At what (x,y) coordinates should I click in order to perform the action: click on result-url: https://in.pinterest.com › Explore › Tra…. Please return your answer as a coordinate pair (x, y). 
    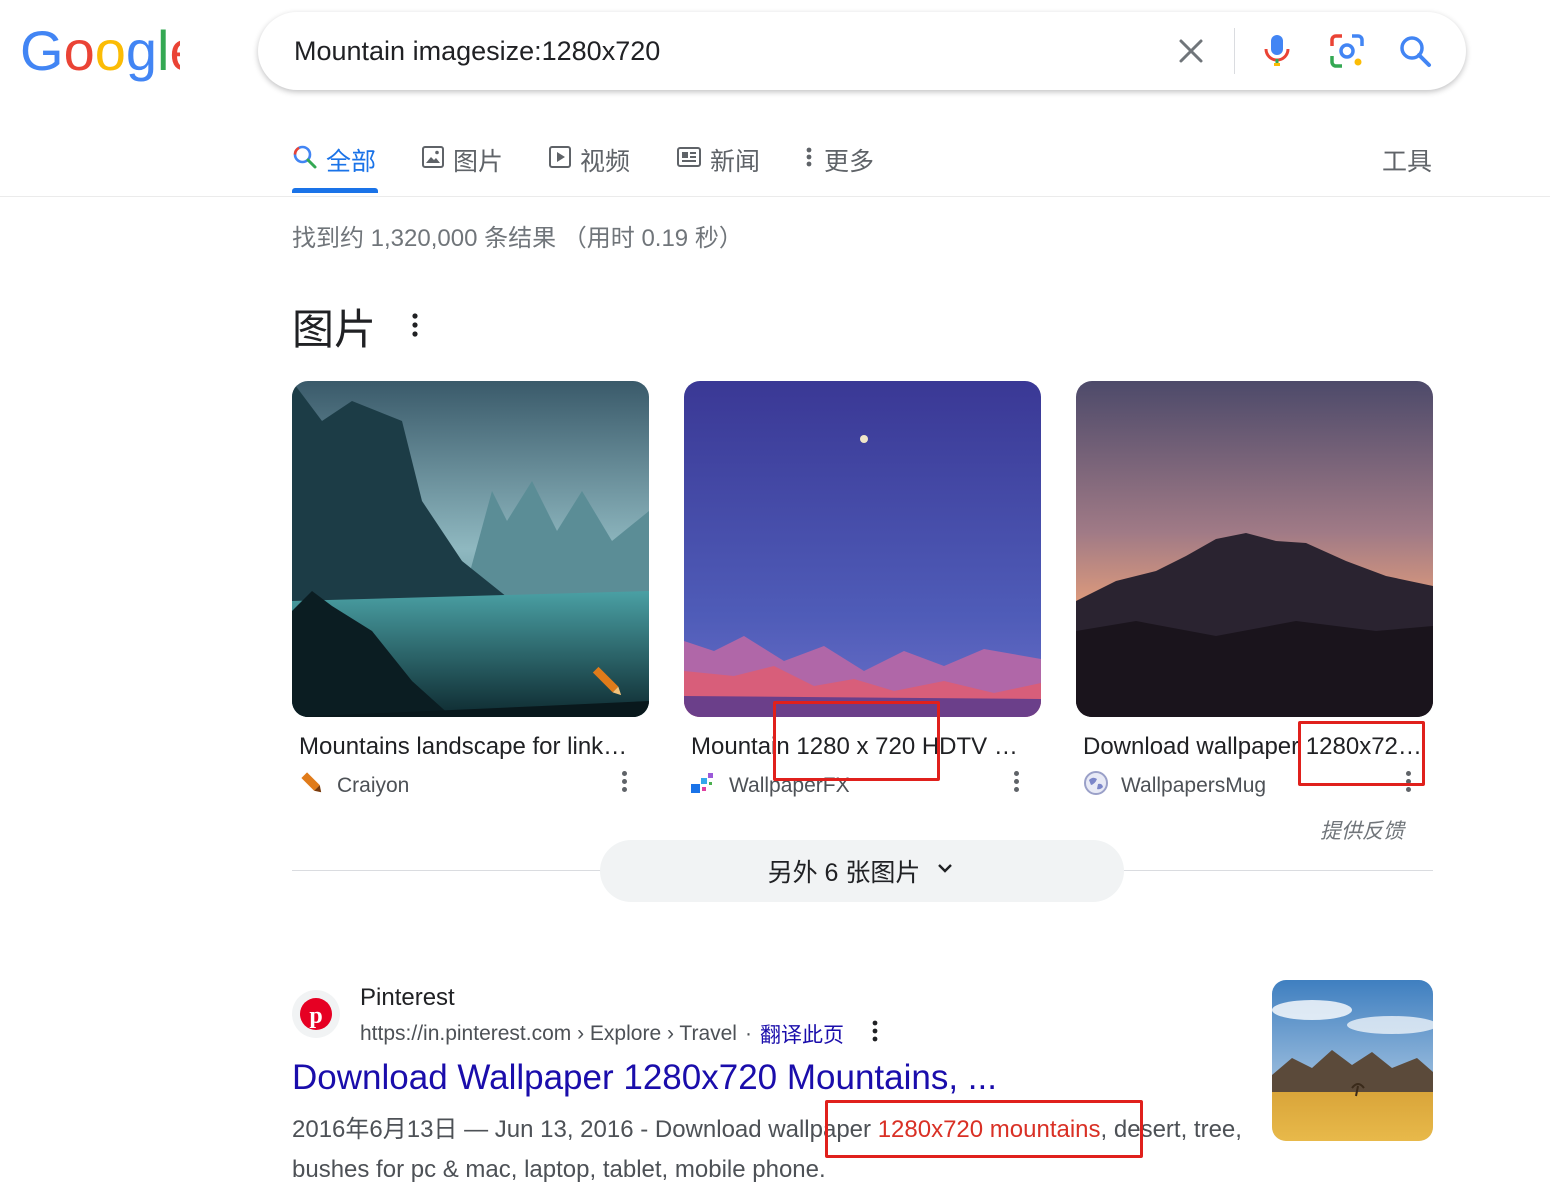
    Looking at the image, I should click on (548, 1034).